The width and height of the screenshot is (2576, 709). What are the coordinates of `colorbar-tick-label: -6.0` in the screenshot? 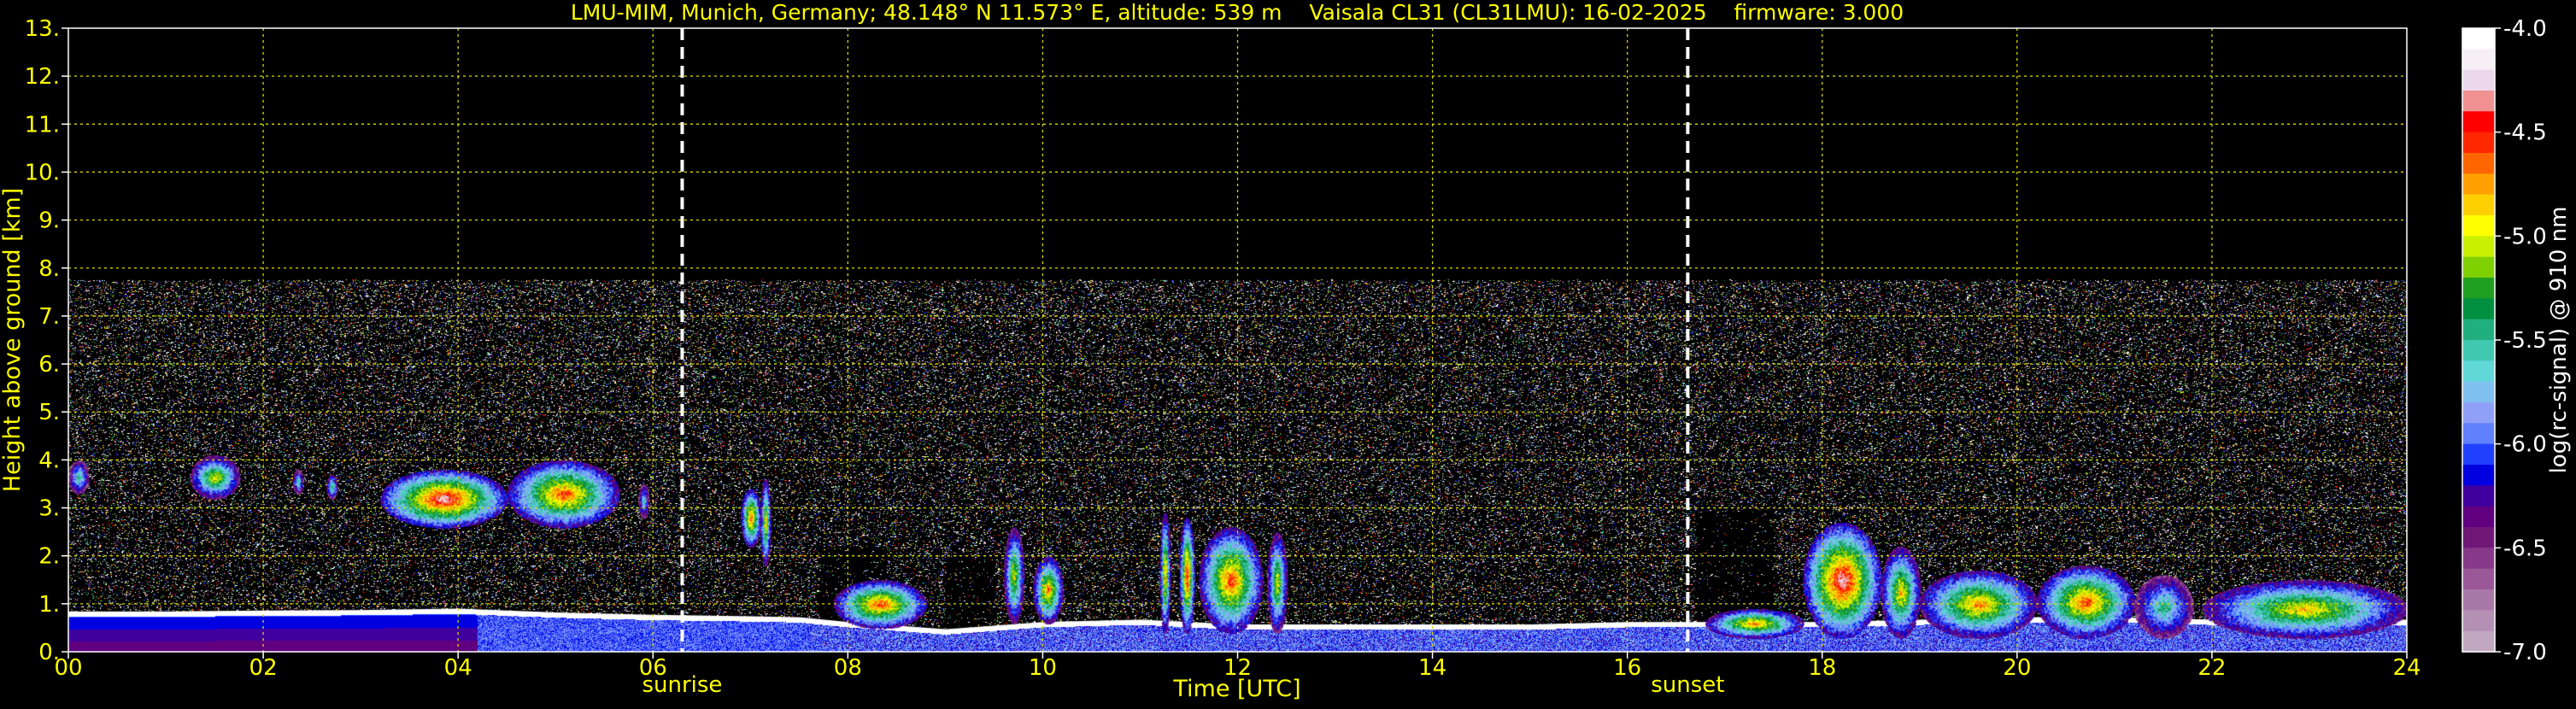 It's located at (2525, 445).